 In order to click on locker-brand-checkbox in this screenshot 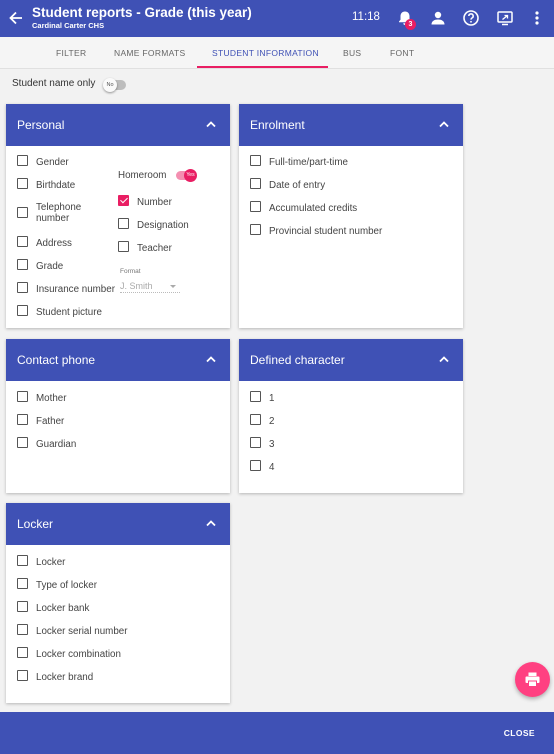, I will do `click(22, 675)`.